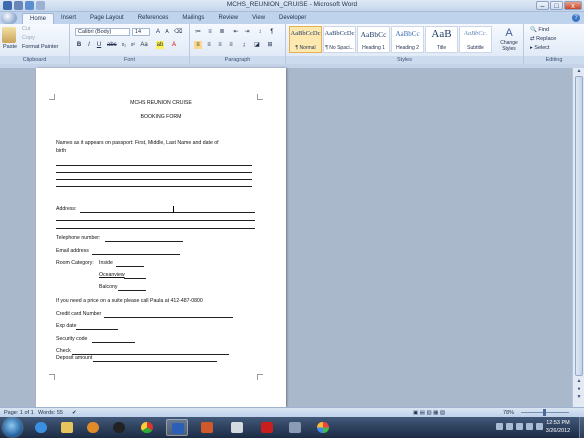 The width and height of the screenshot is (584, 438). I want to click on scroll-up-icon: ▲, so click(579, 71).